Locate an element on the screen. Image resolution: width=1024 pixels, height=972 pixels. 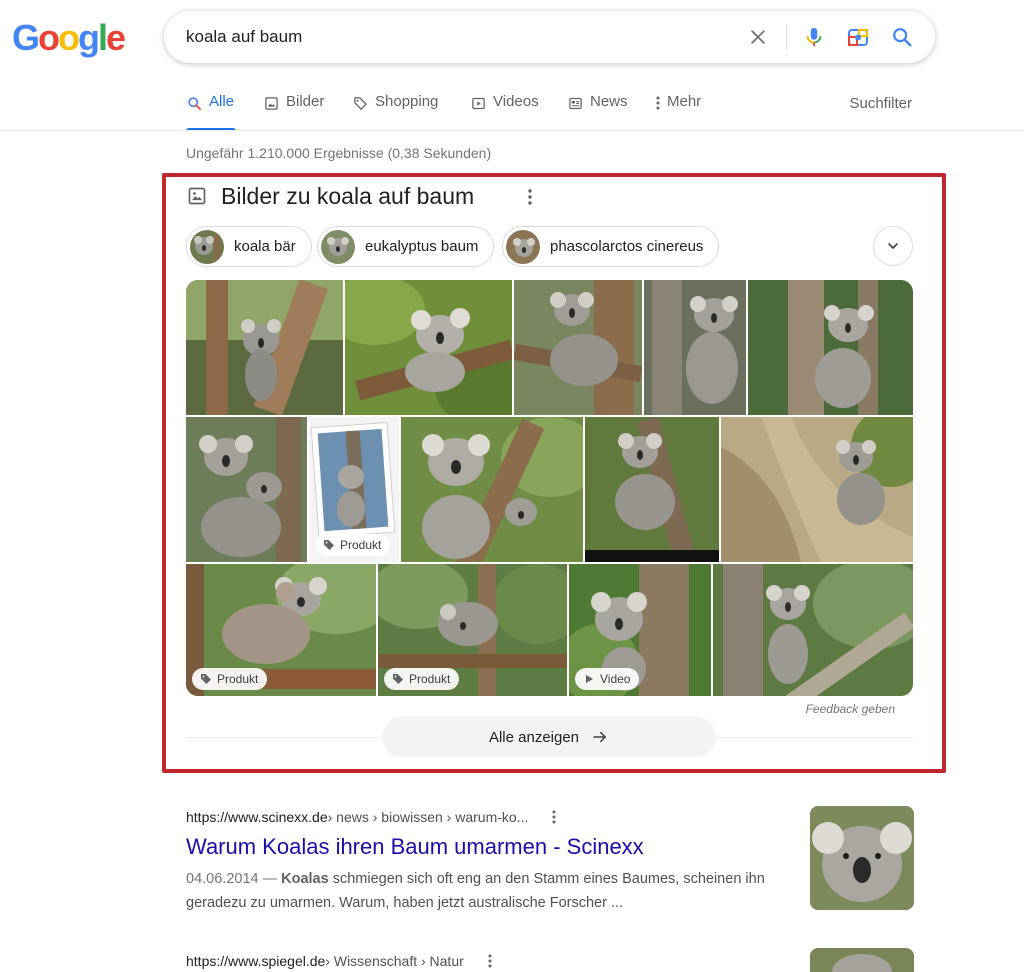
chip-label: koala bär is located at coordinates (265, 246).